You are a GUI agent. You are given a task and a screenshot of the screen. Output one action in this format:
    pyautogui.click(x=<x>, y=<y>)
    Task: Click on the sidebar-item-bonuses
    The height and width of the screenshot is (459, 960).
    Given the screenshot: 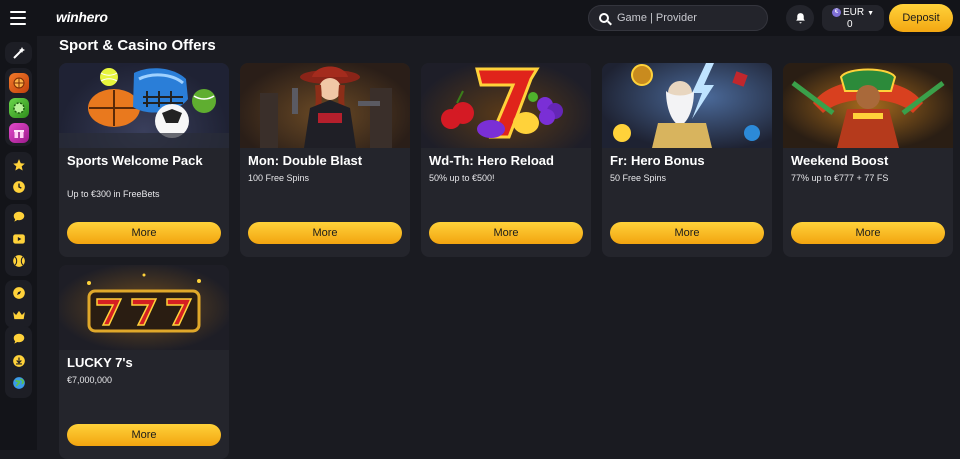 What is the action you would take?
    pyautogui.click(x=18, y=132)
    